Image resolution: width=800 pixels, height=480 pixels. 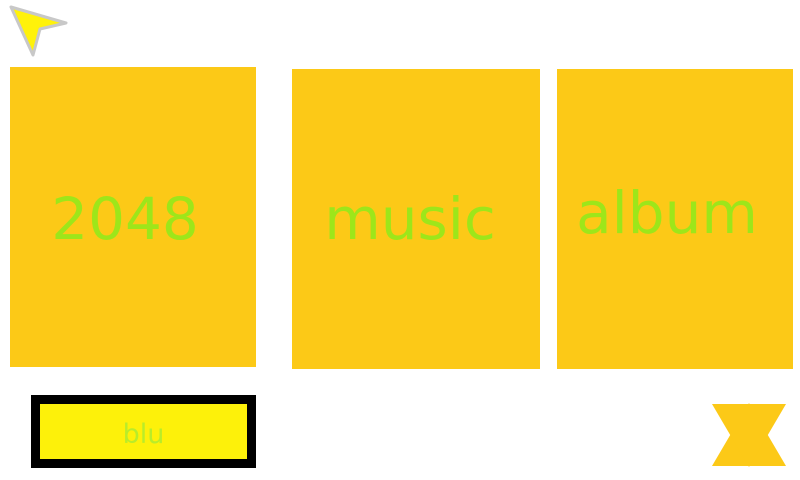 What do you see at coordinates (38, 31) in the screenshot?
I see `pointer-arrow-icon` at bounding box center [38, 31].